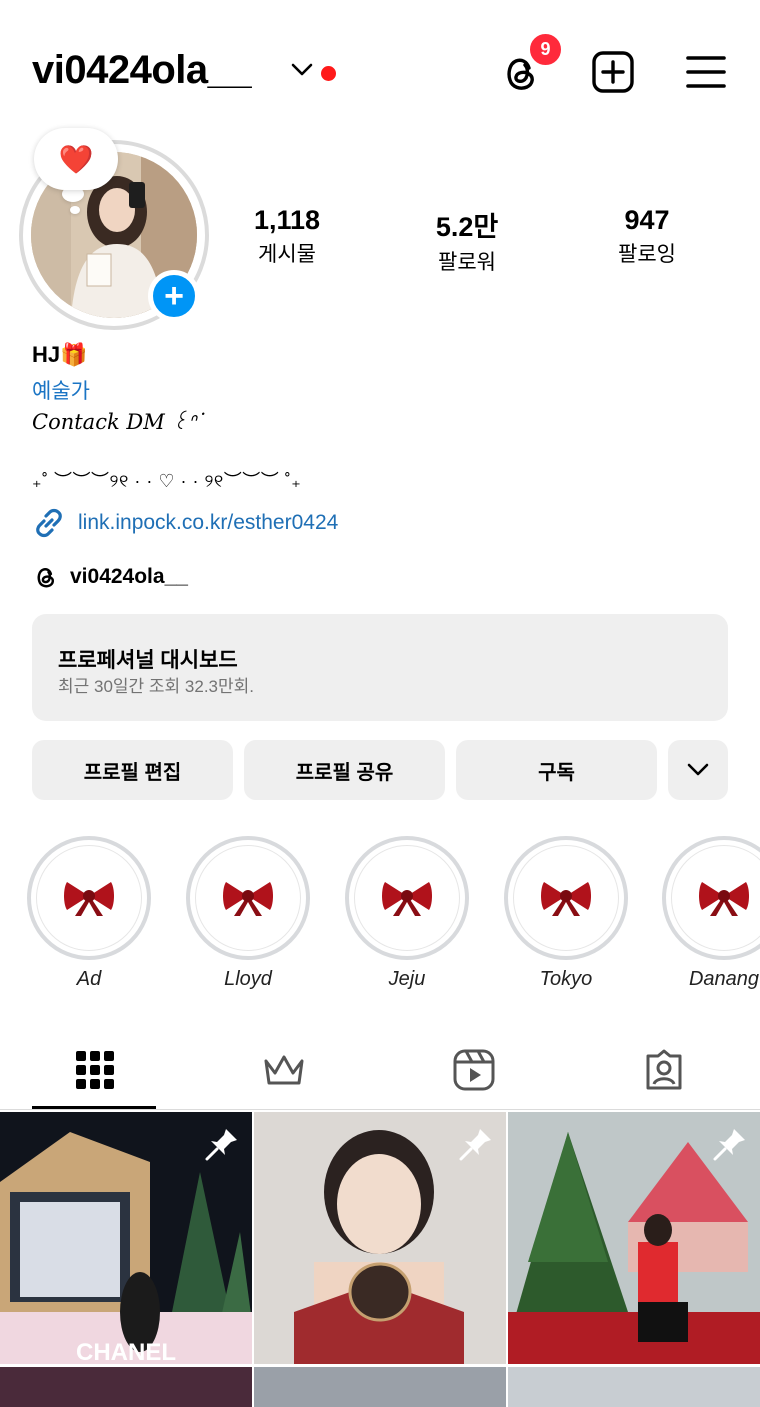 This screenshot has width=760, height=1407. Describe the element at coordinates (89, 979) in the screenshot. I see `highlight-label: Ad` at that location.